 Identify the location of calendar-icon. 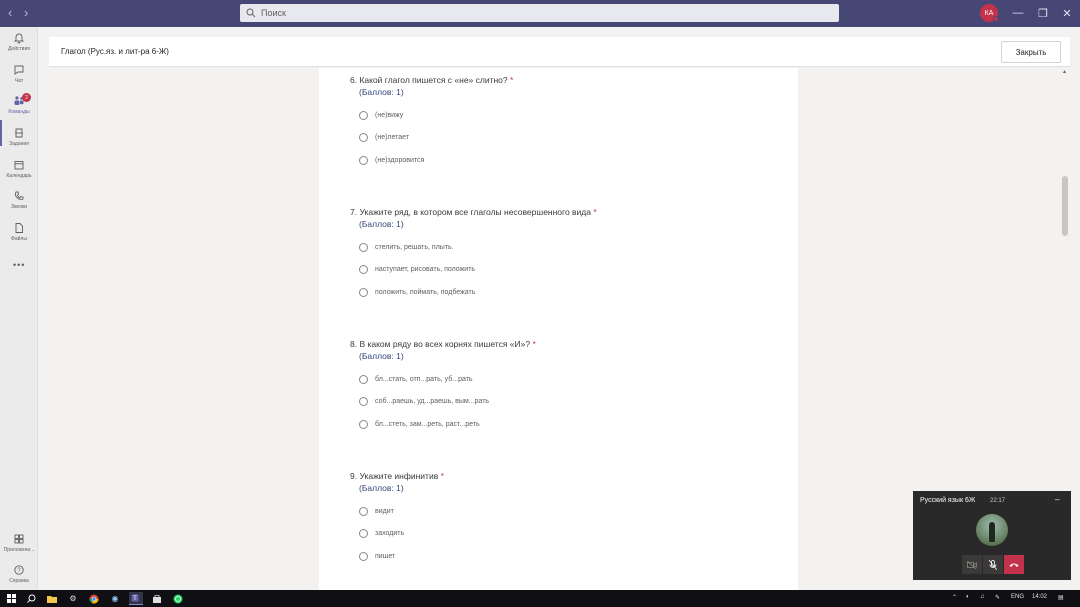
(19, 165).